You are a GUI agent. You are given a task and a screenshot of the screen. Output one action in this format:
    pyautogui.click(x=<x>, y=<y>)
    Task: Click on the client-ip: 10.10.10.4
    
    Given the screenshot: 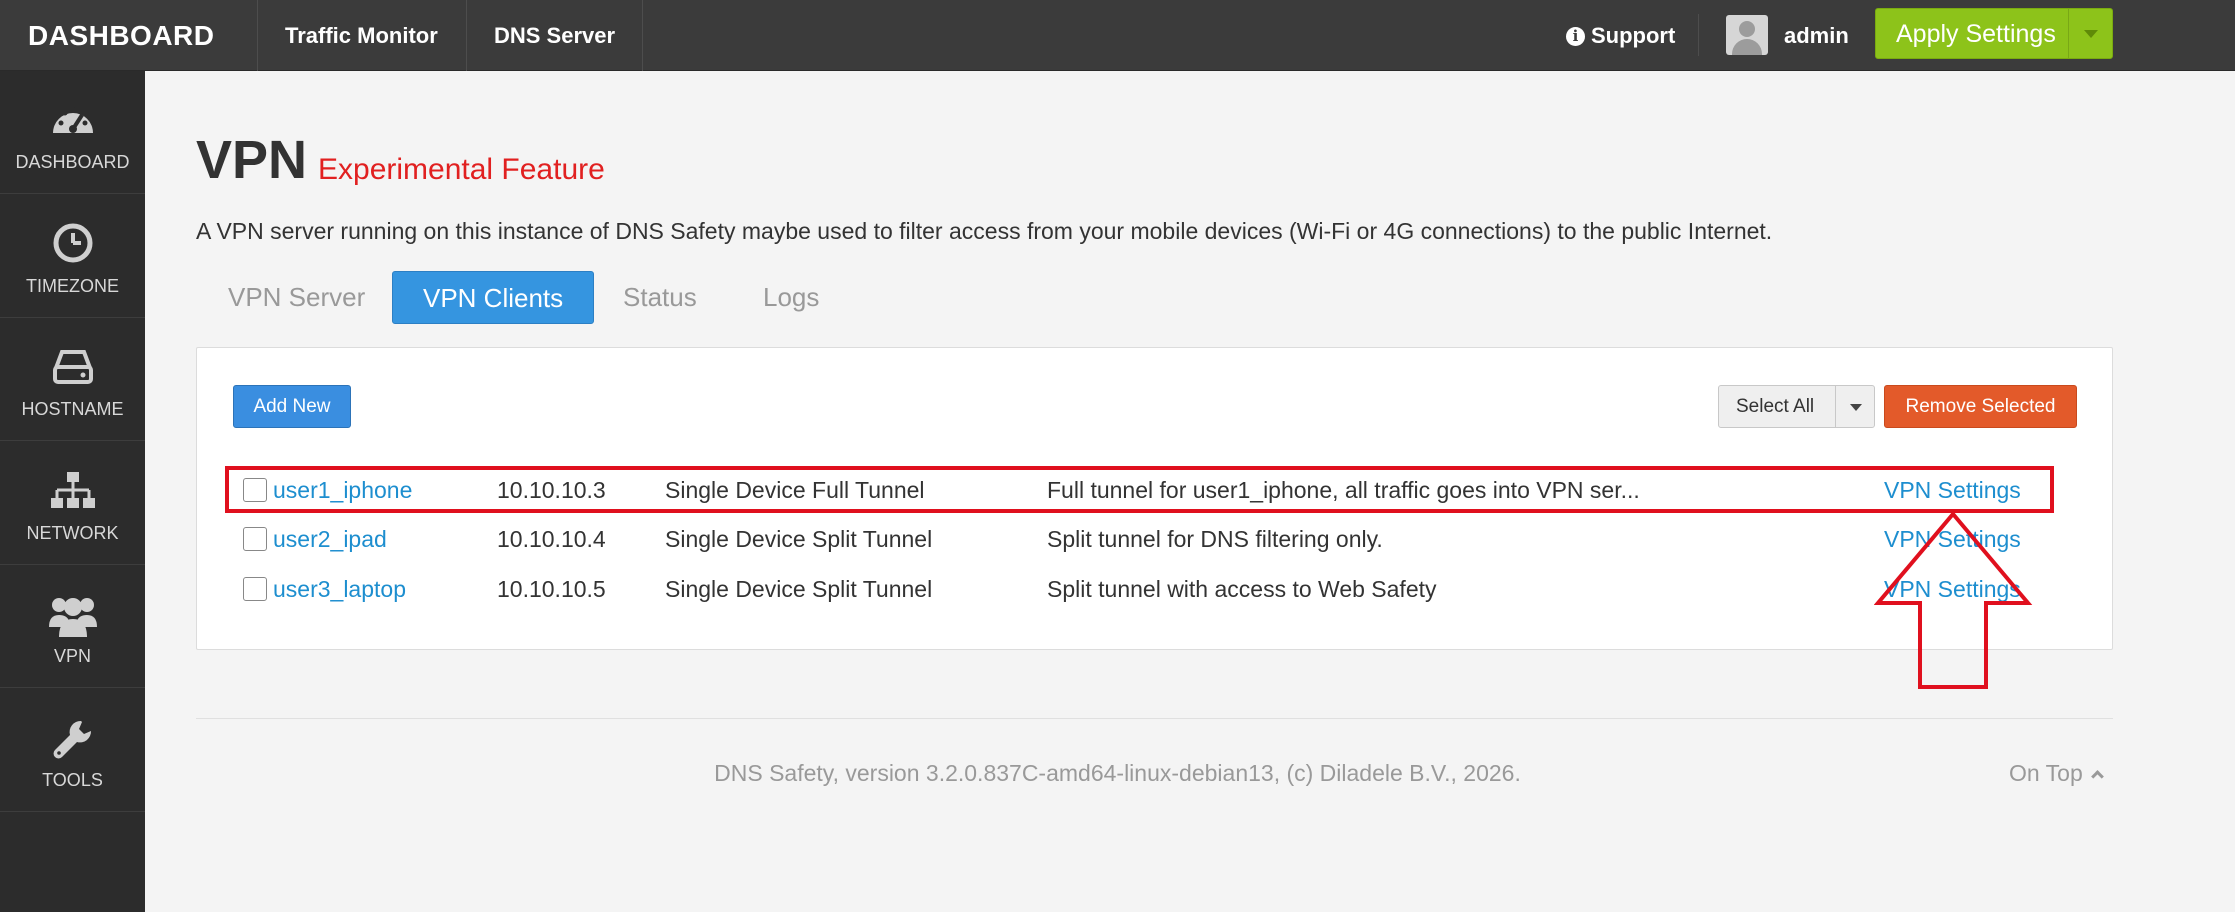 What is the action you would take?
    pyautogui.click(x=551, y=539)
    